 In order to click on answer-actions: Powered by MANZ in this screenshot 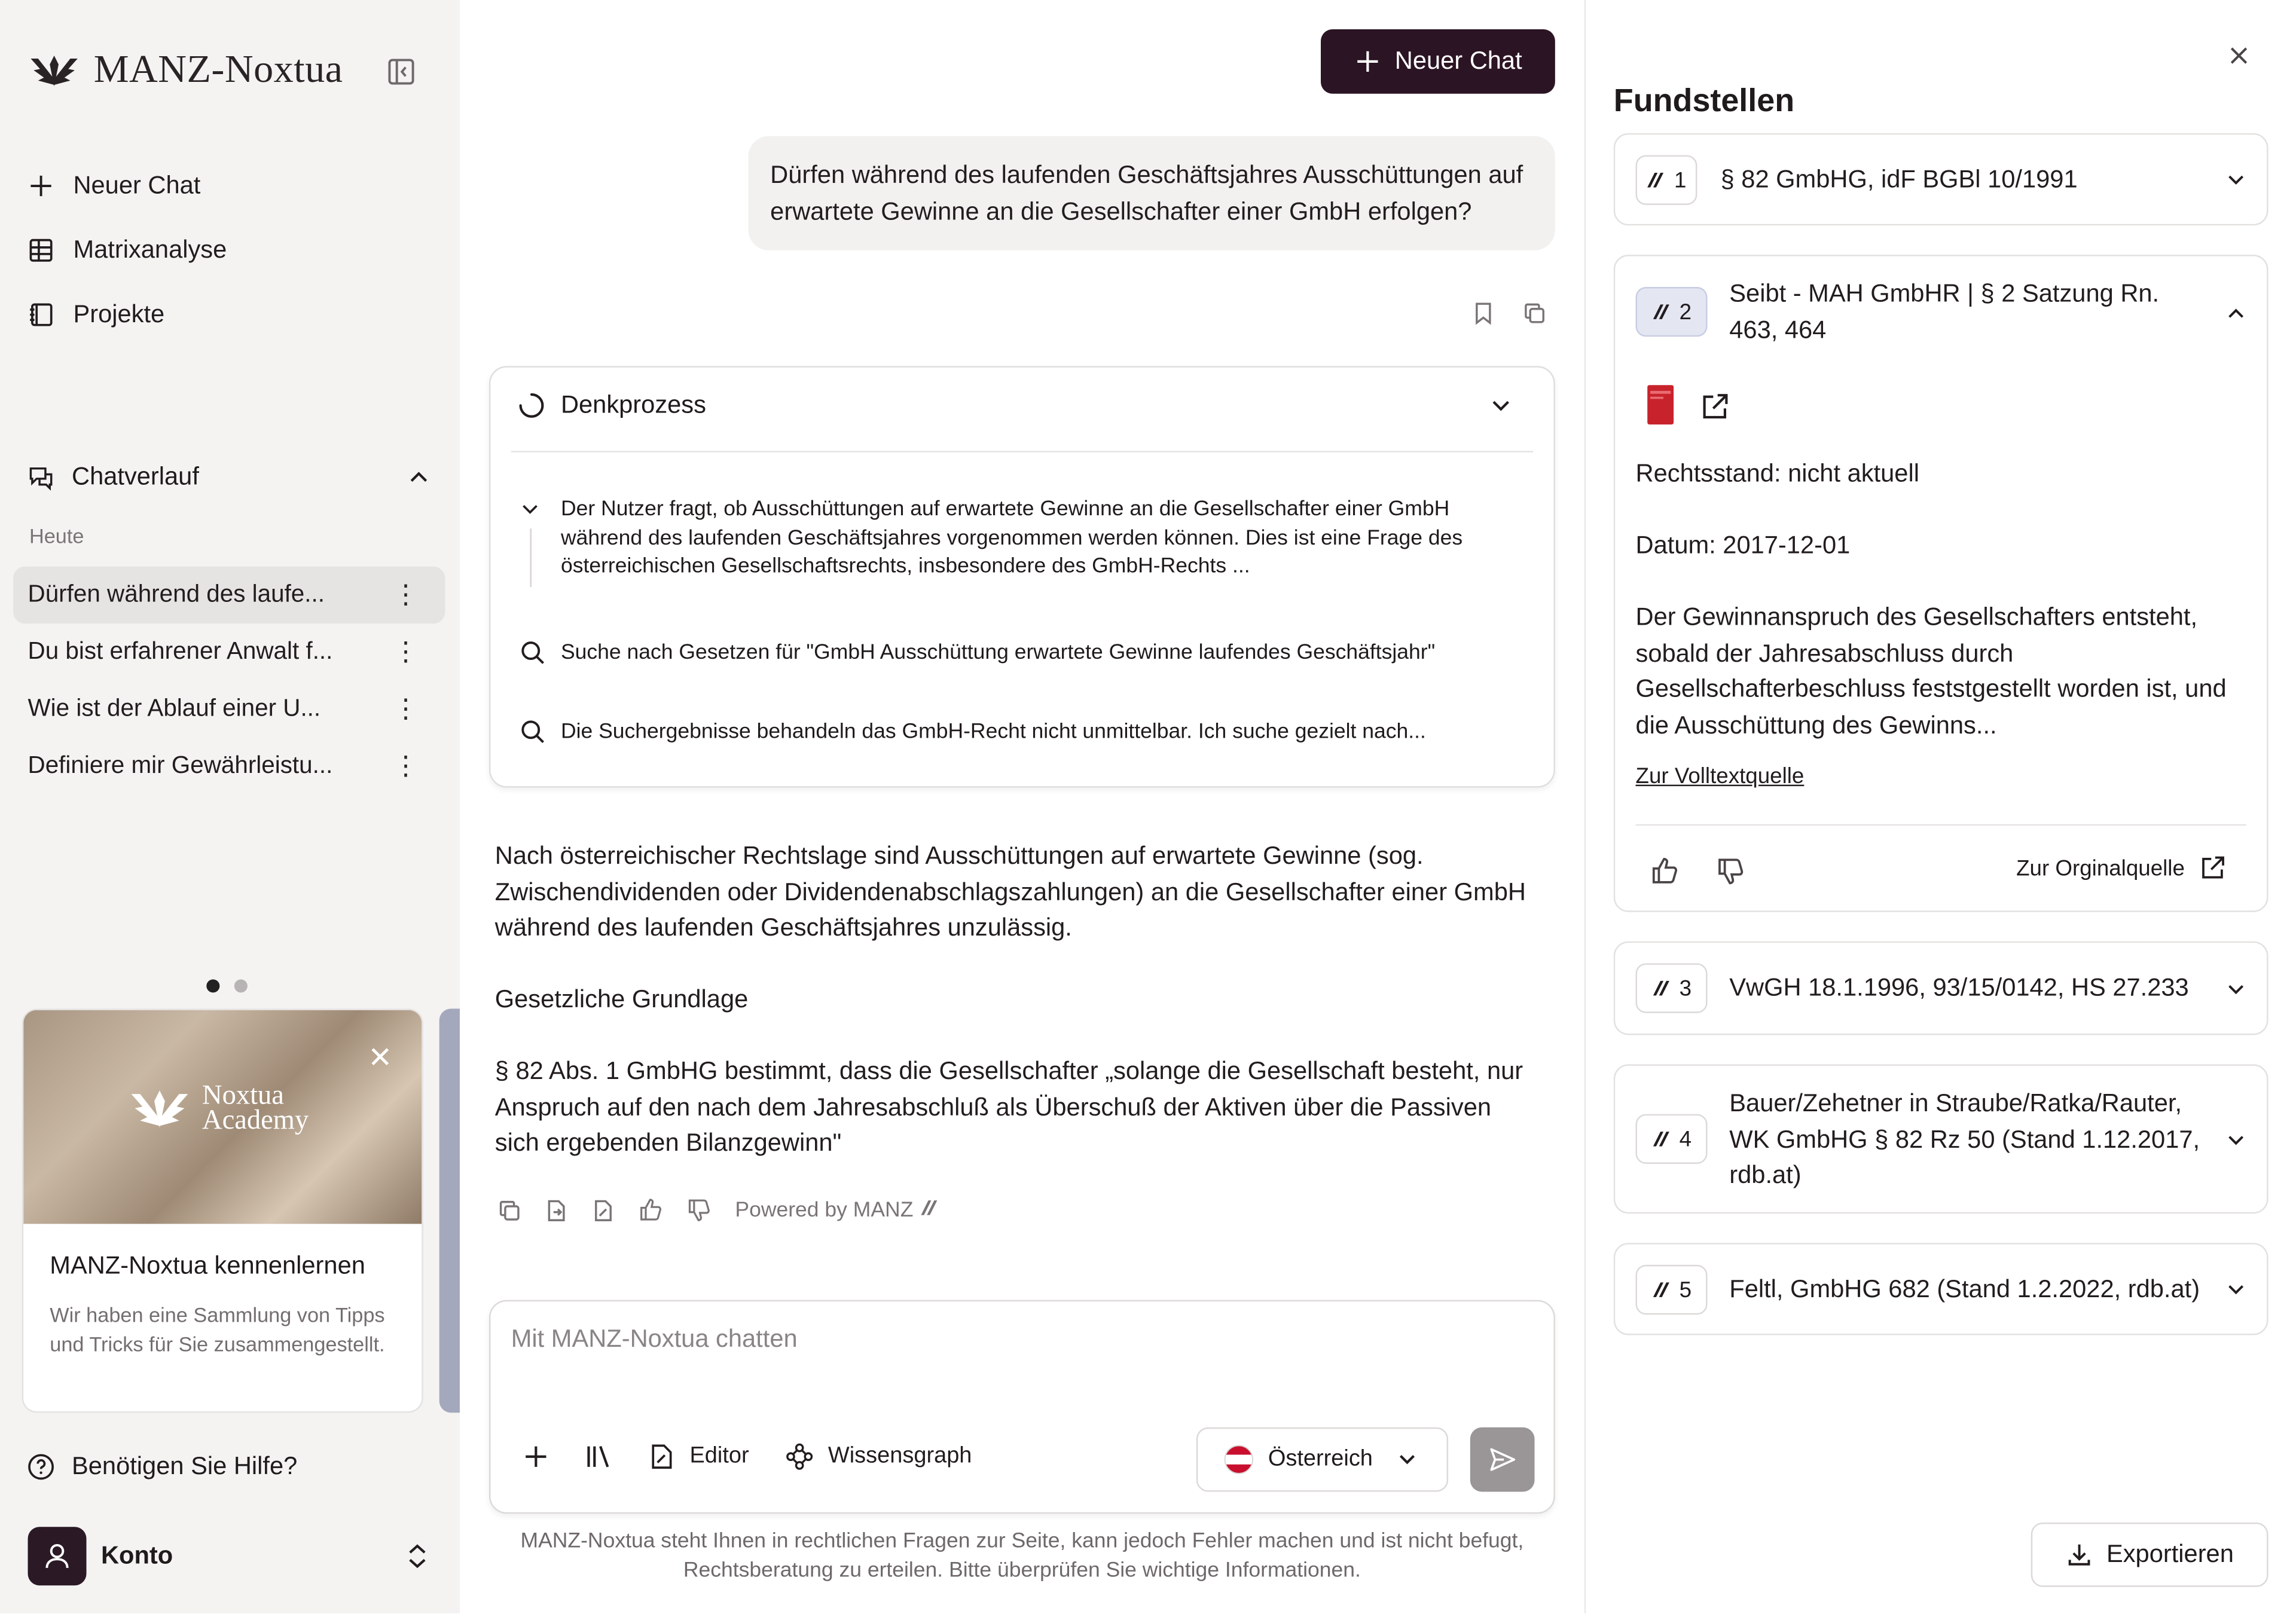, I will do `click(719, 1209)`.